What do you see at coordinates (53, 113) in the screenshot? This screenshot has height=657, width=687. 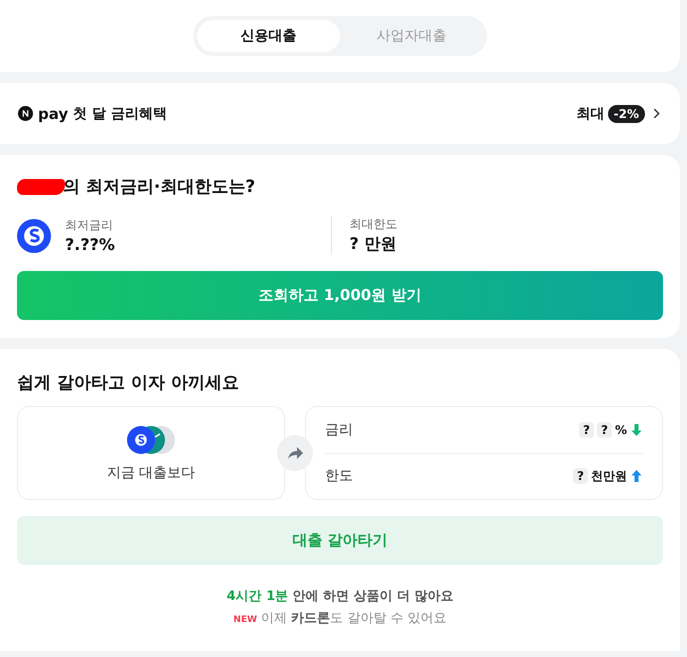 I see `brand-text: pay` at bounding box center [53, 113].